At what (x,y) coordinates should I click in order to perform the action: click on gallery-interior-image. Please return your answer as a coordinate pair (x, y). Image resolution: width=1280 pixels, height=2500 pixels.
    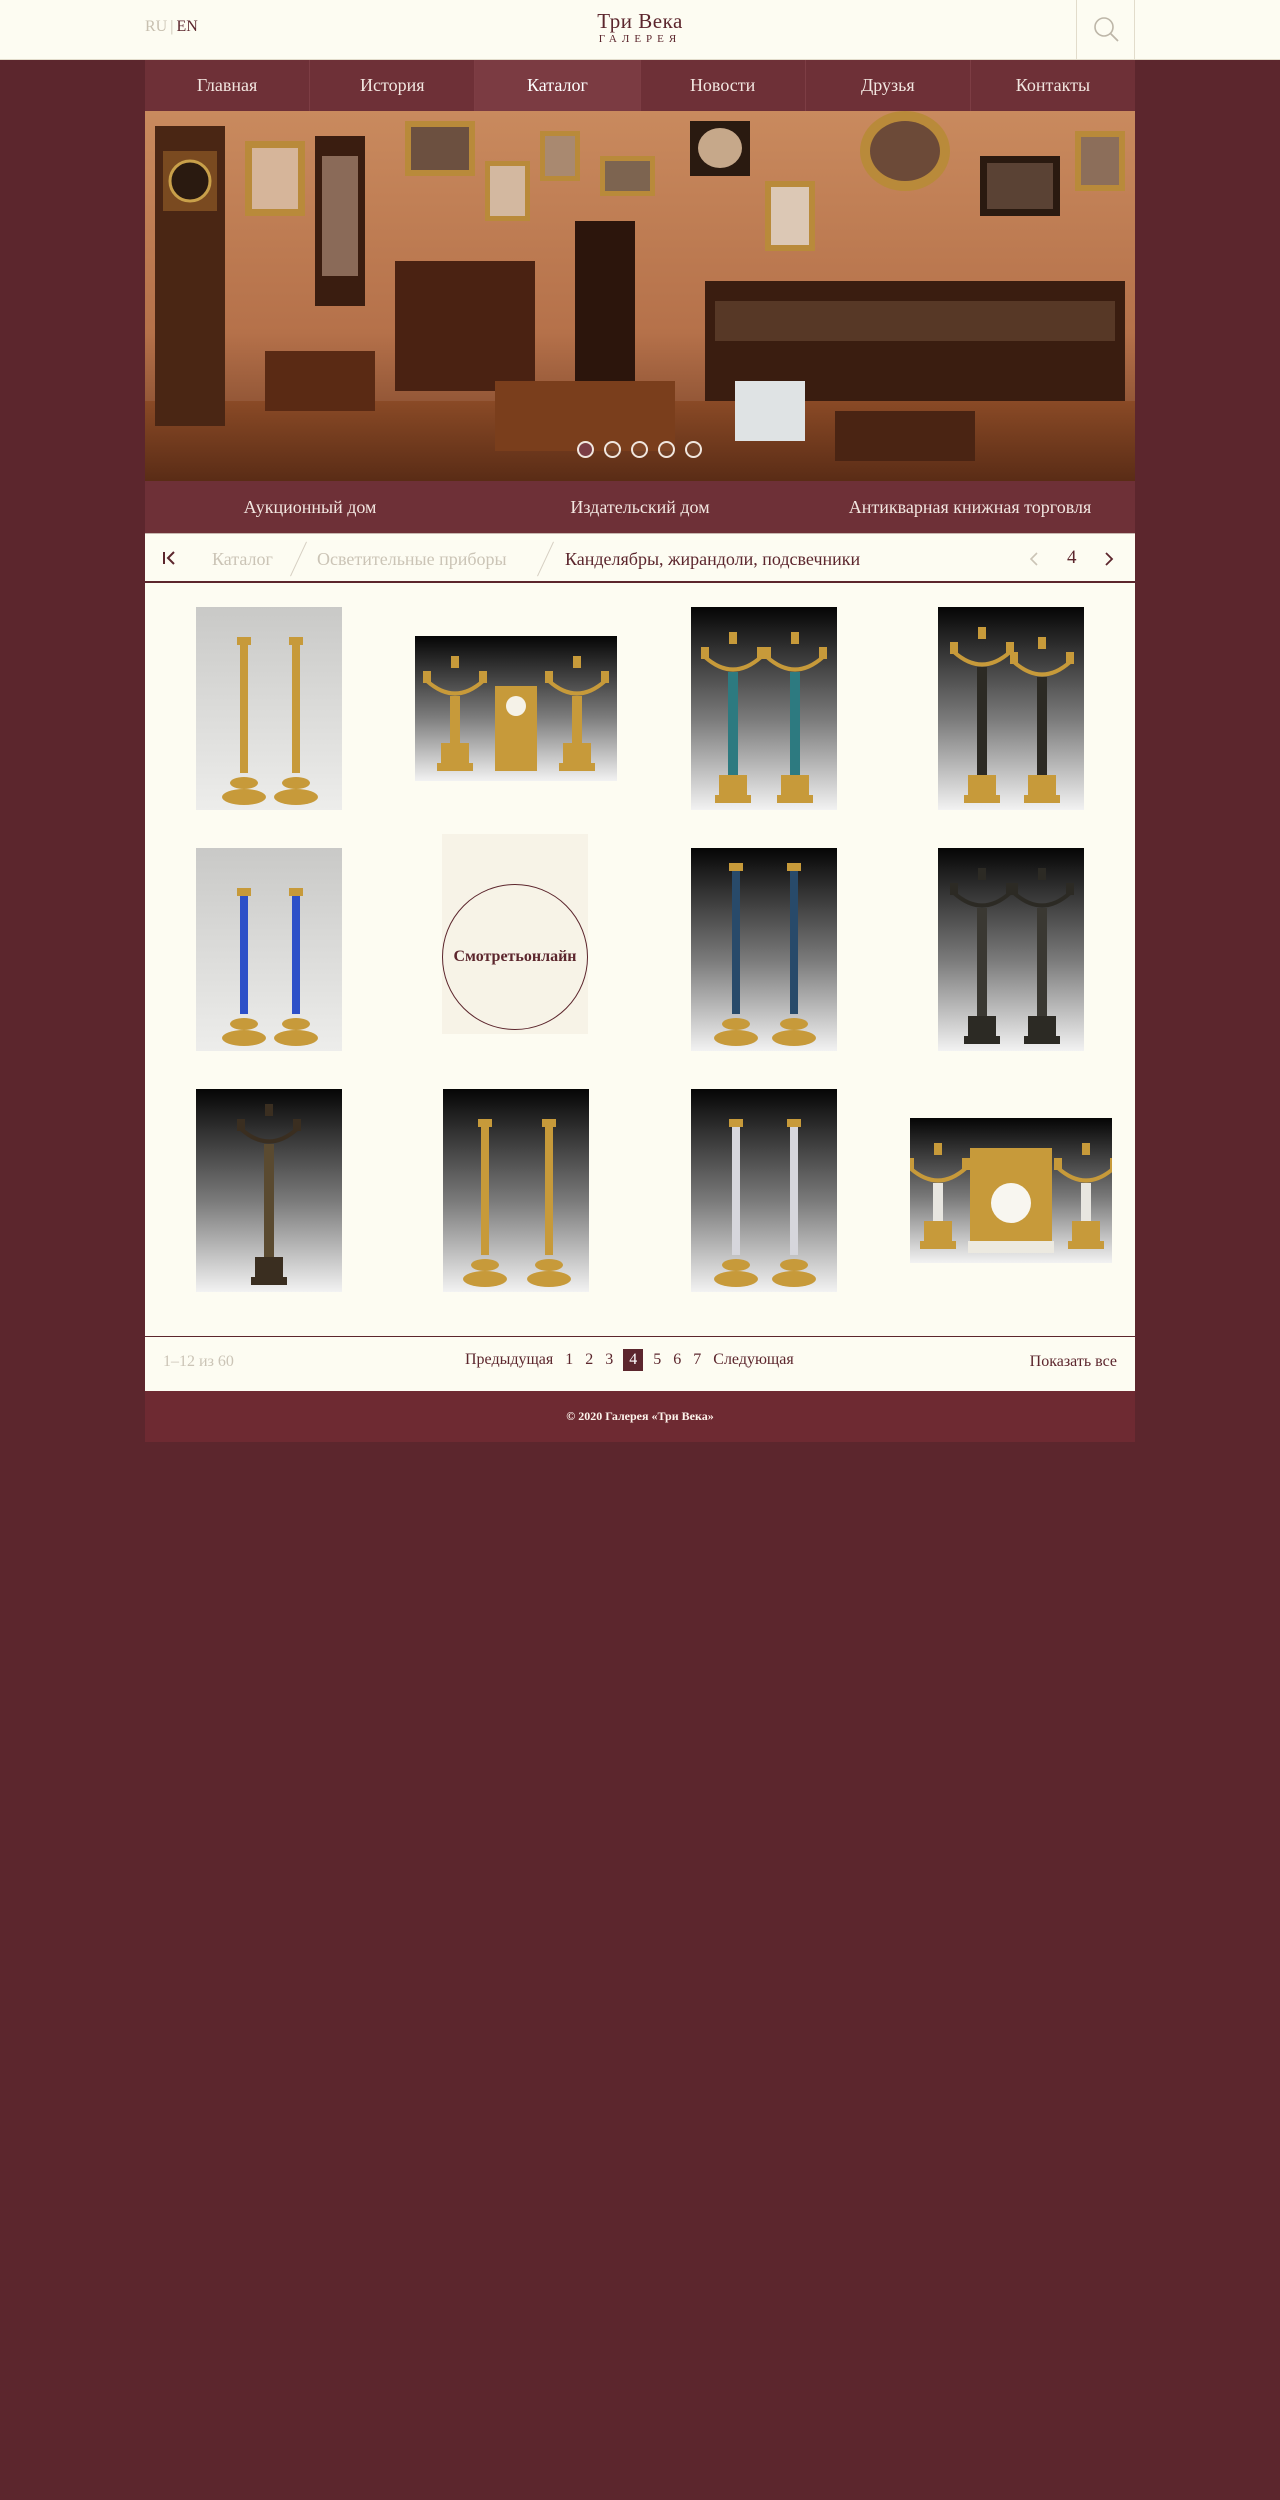
    Looking at the image, I should click on (640, 296).